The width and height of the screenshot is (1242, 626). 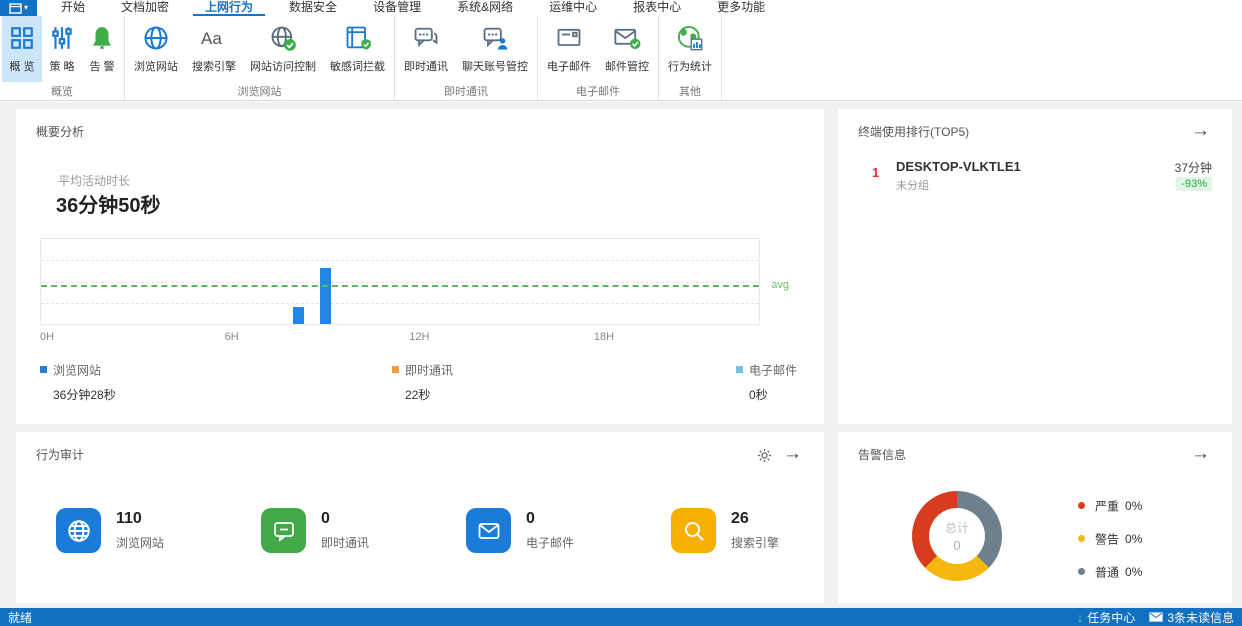 What do you see at coordinates (573, 8) in the screenshot?
I see `tab-ops-center: 运维中心` at bounding box center [573, 8].